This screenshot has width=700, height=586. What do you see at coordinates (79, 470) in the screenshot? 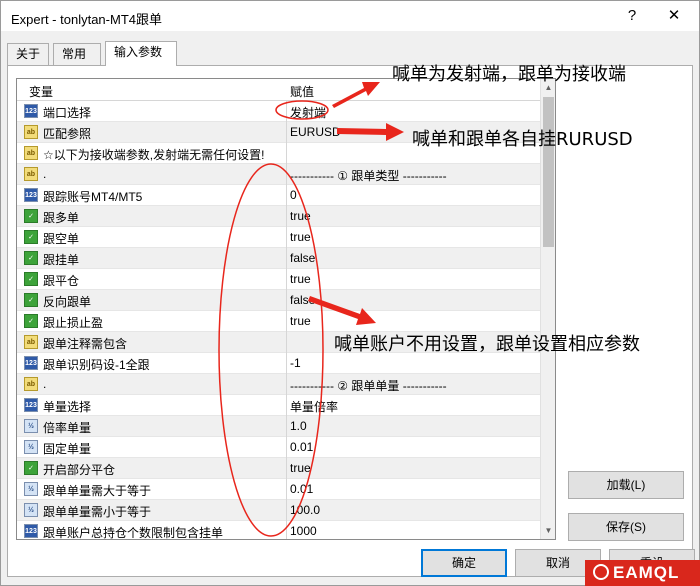
I see `parameter-name: 开启部分平仓` at bounding box center [79, 470].